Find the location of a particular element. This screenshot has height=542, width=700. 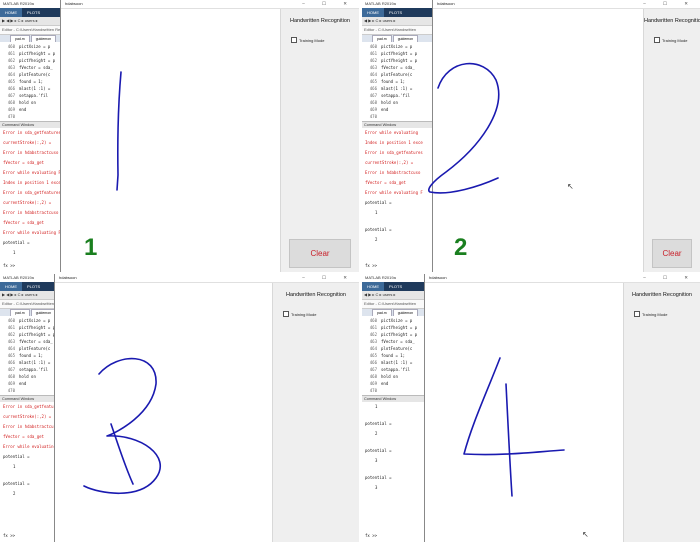

digit-overlay-label: 1 is located at coordinates (91, 247).